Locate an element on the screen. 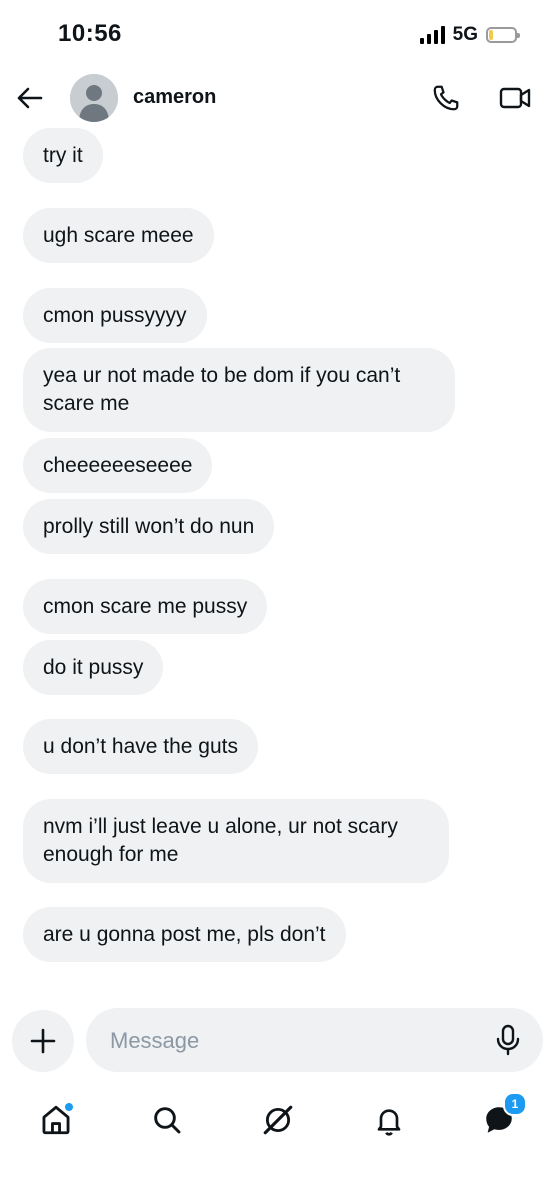 This screenshot has width=555, height=1200. status-indicators: 5G is located at coordinates (469, 35).